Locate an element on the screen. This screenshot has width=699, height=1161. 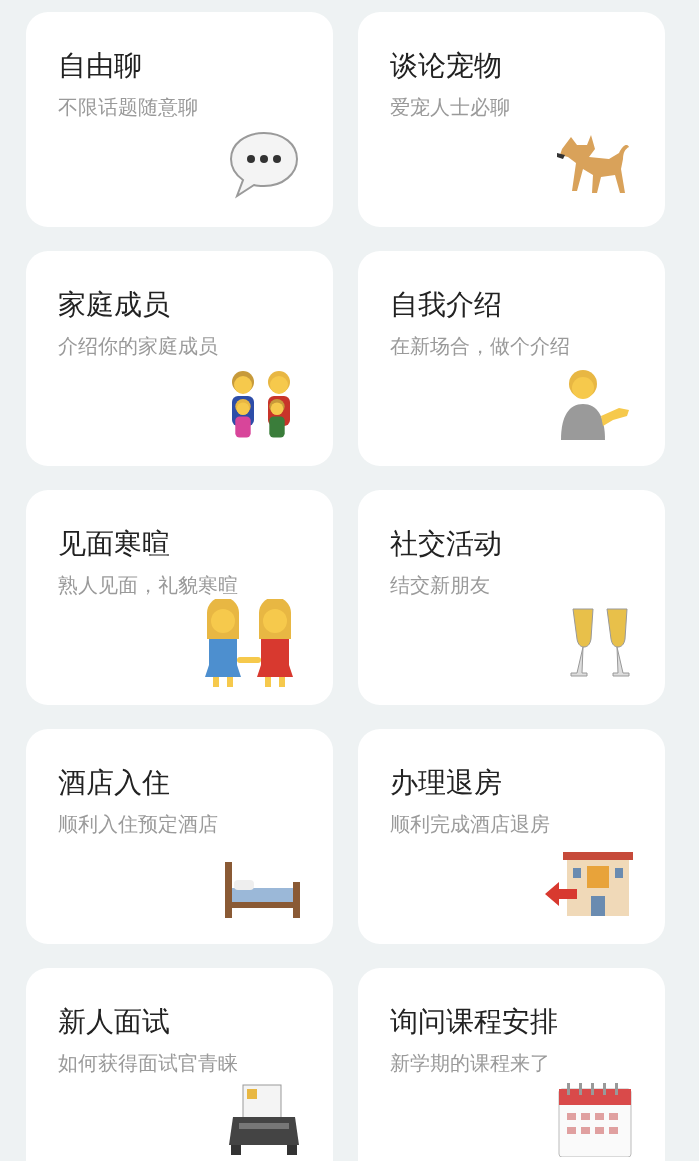
card-title: 询问课程安排 is located at coordinates (474, 1022).